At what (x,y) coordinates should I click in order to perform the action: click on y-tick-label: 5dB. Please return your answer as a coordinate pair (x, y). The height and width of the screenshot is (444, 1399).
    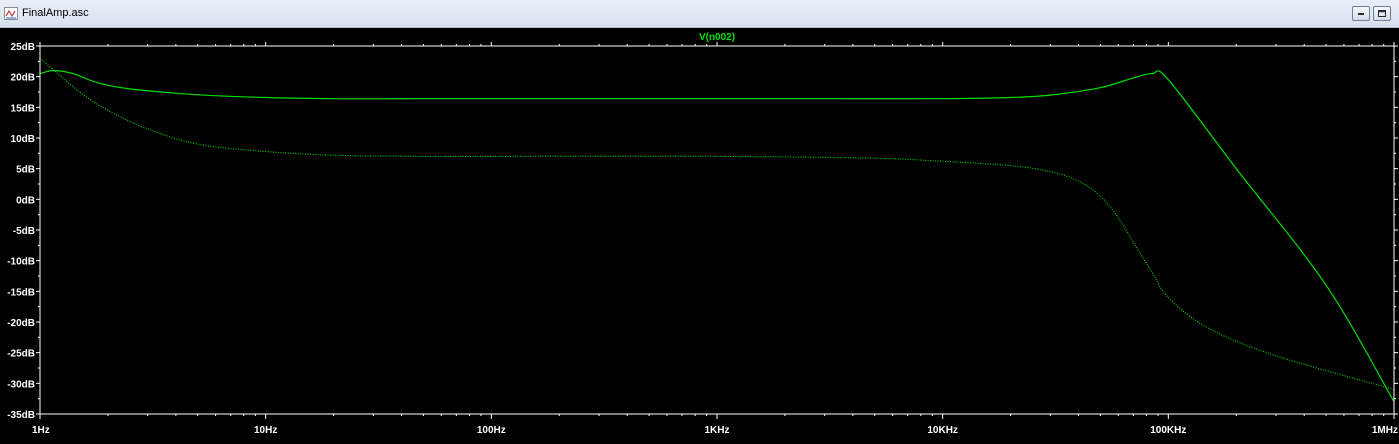
    Looking at the image, I should click on (25, 170).